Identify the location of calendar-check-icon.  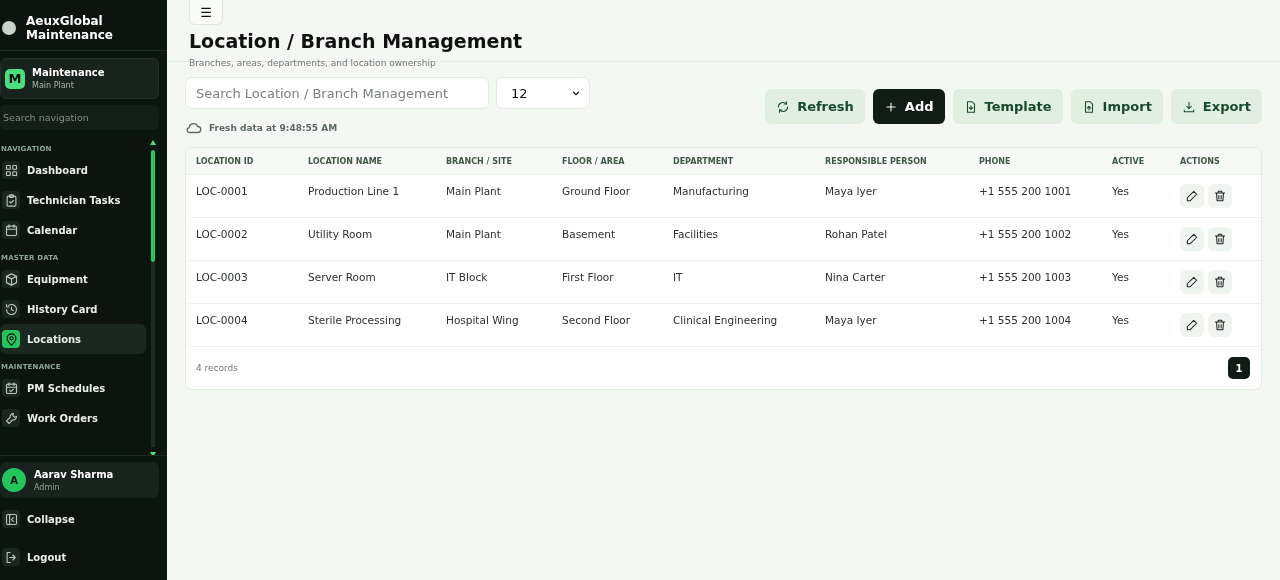
(11, 388).